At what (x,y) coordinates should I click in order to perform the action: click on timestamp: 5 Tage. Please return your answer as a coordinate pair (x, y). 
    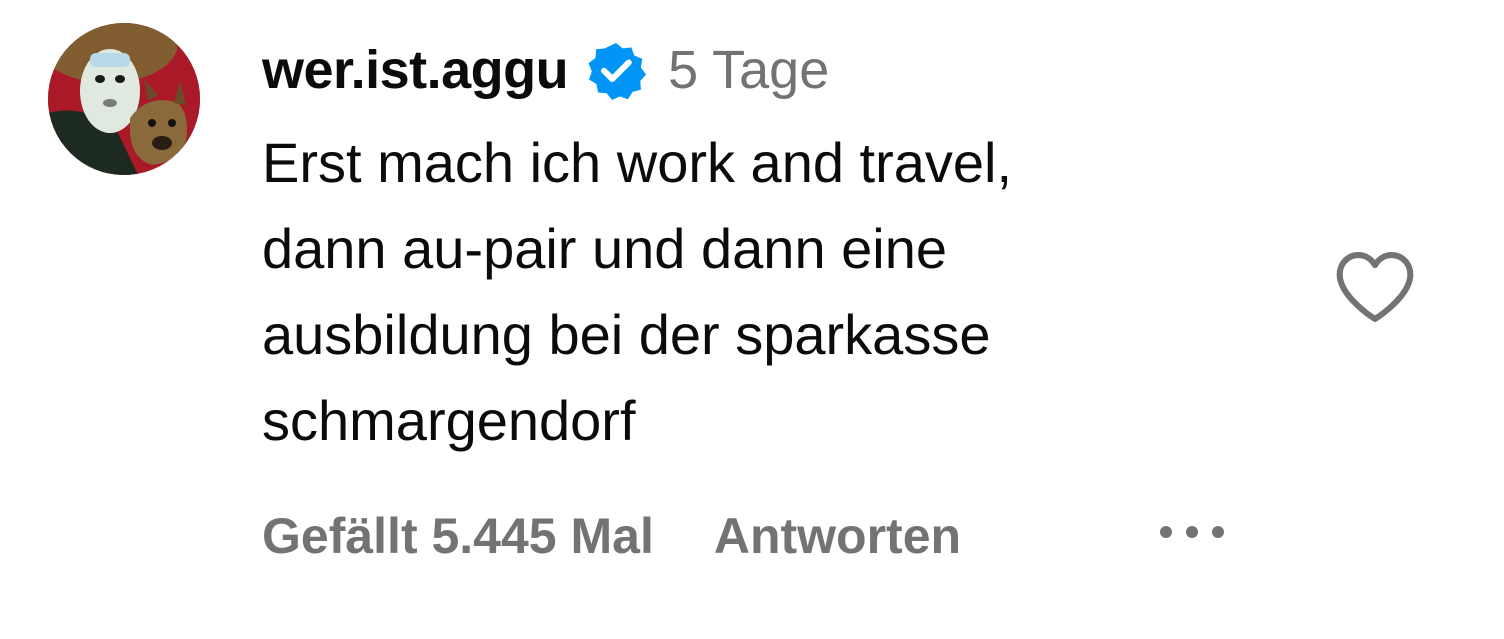
    Looking at the image, I should click on (749, 70).